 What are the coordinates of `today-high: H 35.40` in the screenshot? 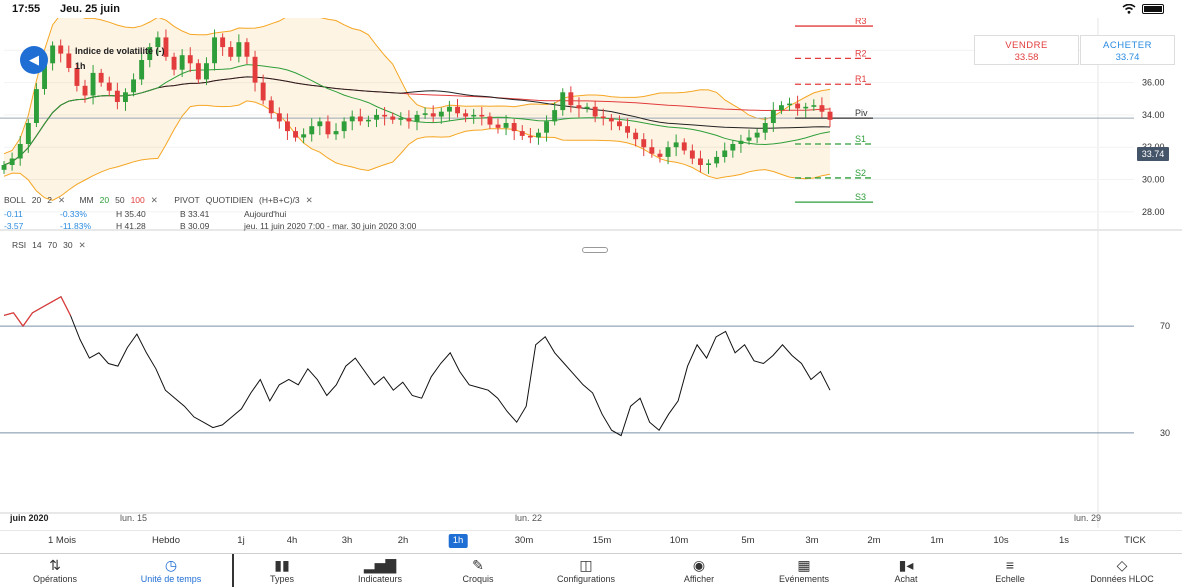 It's located at (131, 214).